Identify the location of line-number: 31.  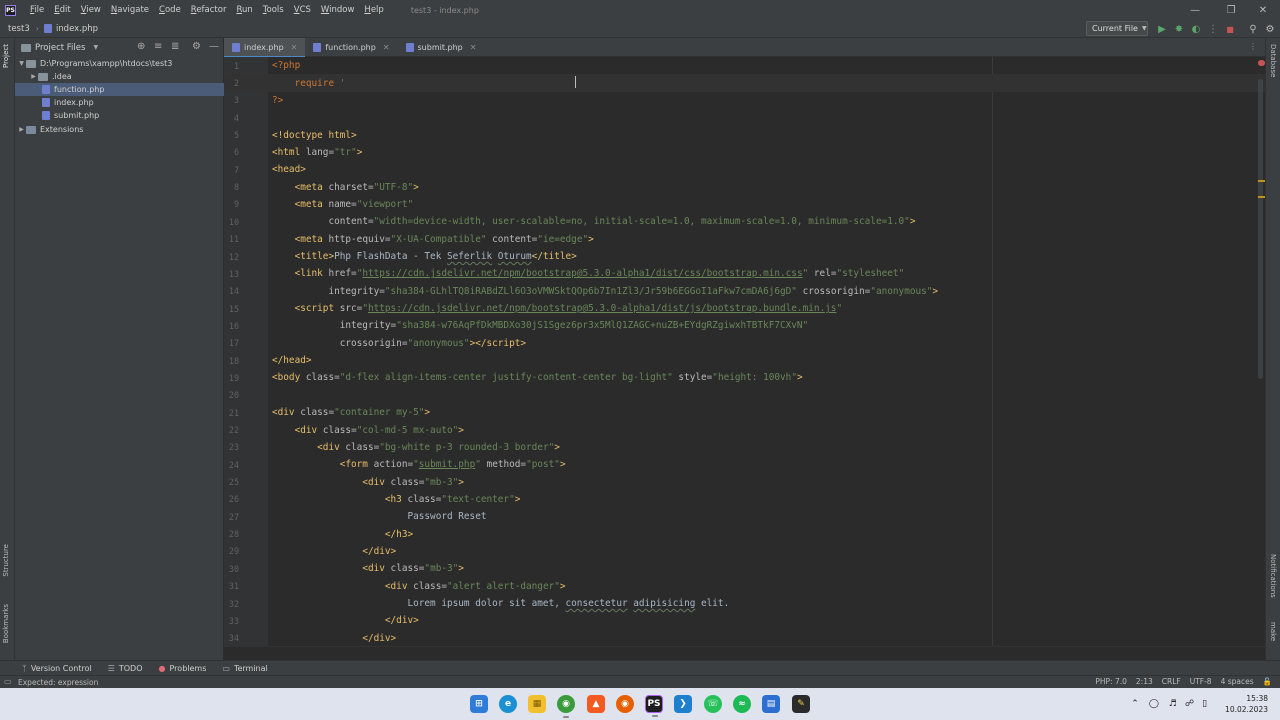
(231, 586).